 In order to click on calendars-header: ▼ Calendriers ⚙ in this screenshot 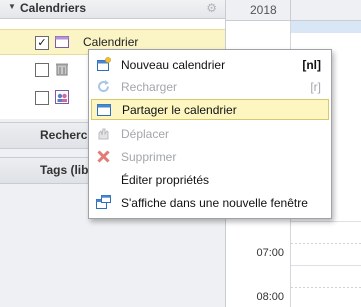, I will do `click(112, 9)`.